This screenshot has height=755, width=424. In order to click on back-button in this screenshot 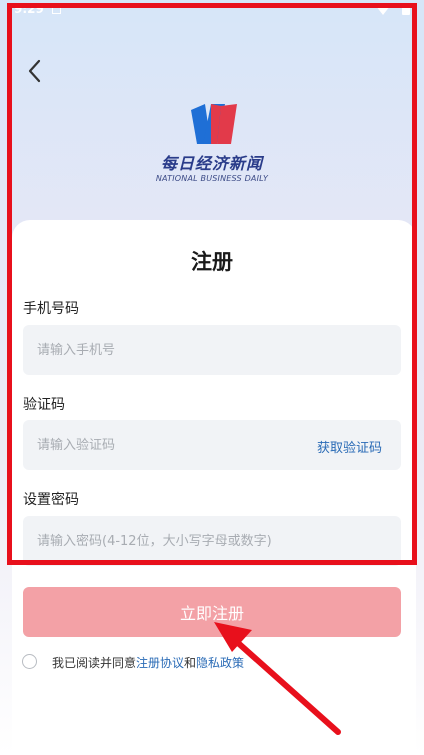, I will do `click(36, 71)`.